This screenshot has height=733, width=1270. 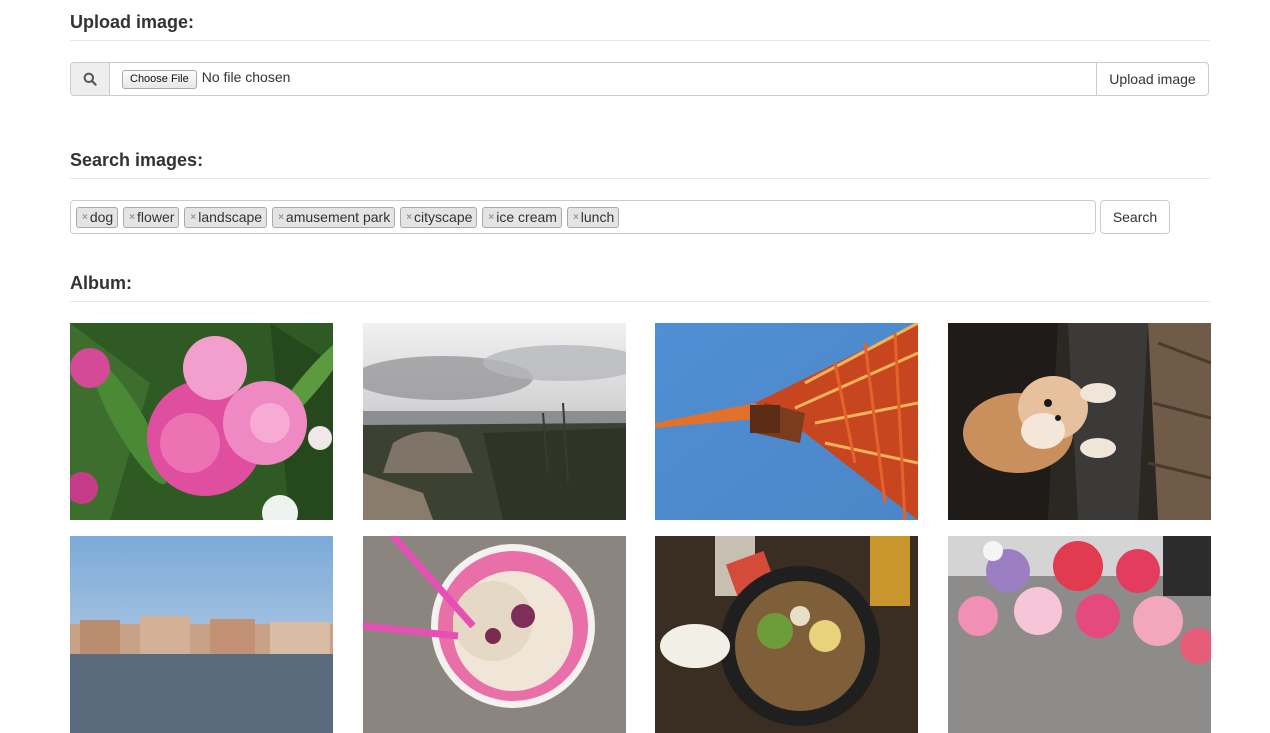 What do you see at coordinates (90, 79) in the screenshot?
I see `search-icon` at bounding box center [90, 79].